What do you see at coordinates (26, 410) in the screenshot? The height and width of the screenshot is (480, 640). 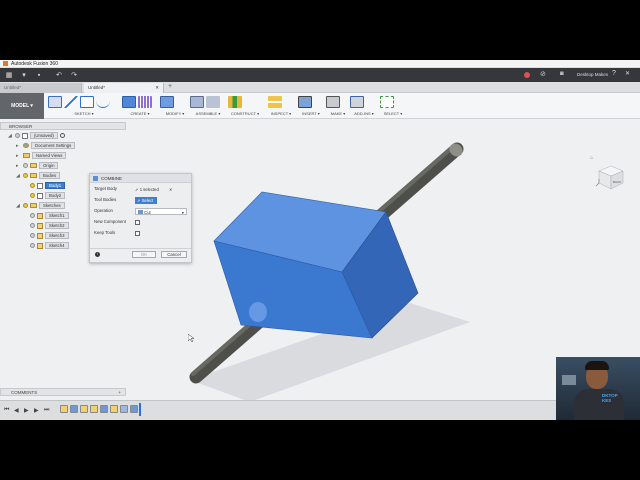 I see `play-icon: ▶` at bounding box center [26, 410].